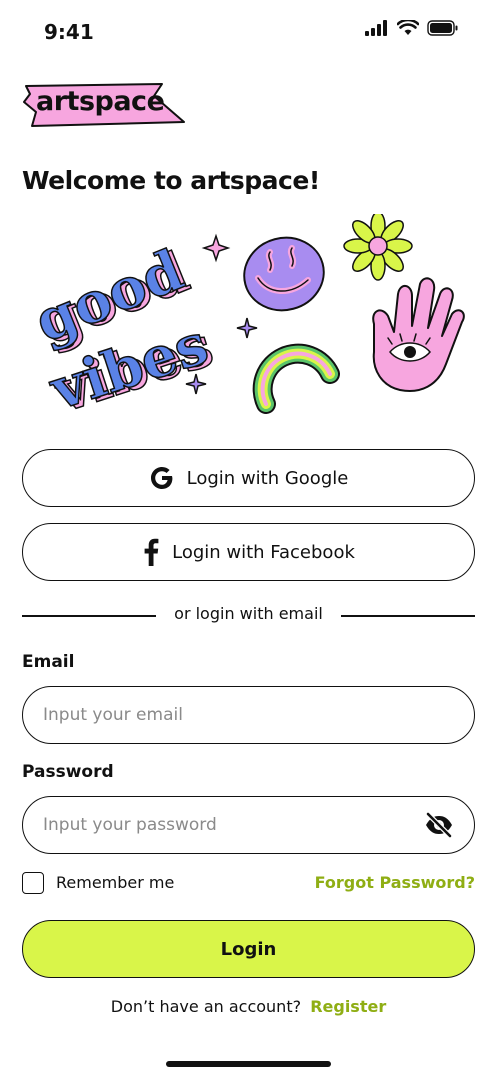 This screenshot has width=497, height=1077. I want to click on email-divider: or login with email, so click(248, 615).